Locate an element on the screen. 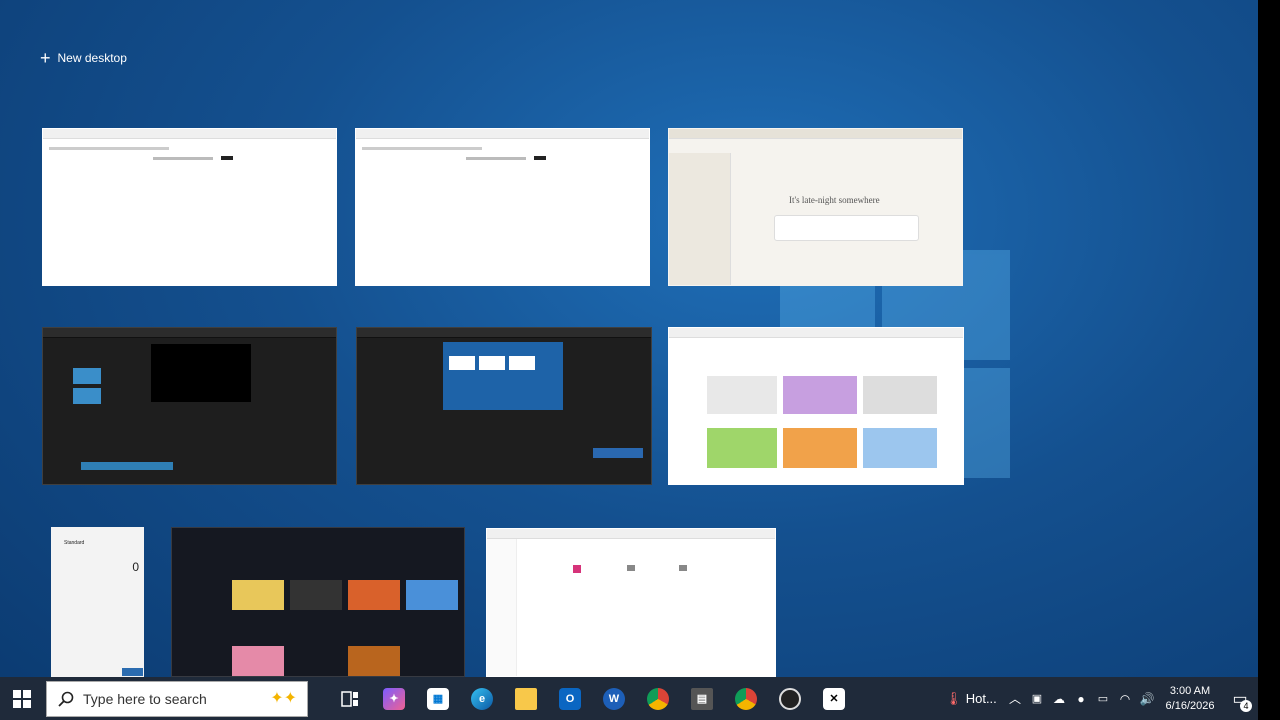 The image size is (1280, 720). calculator-app: ▤ is located at coordinates (702, 698).